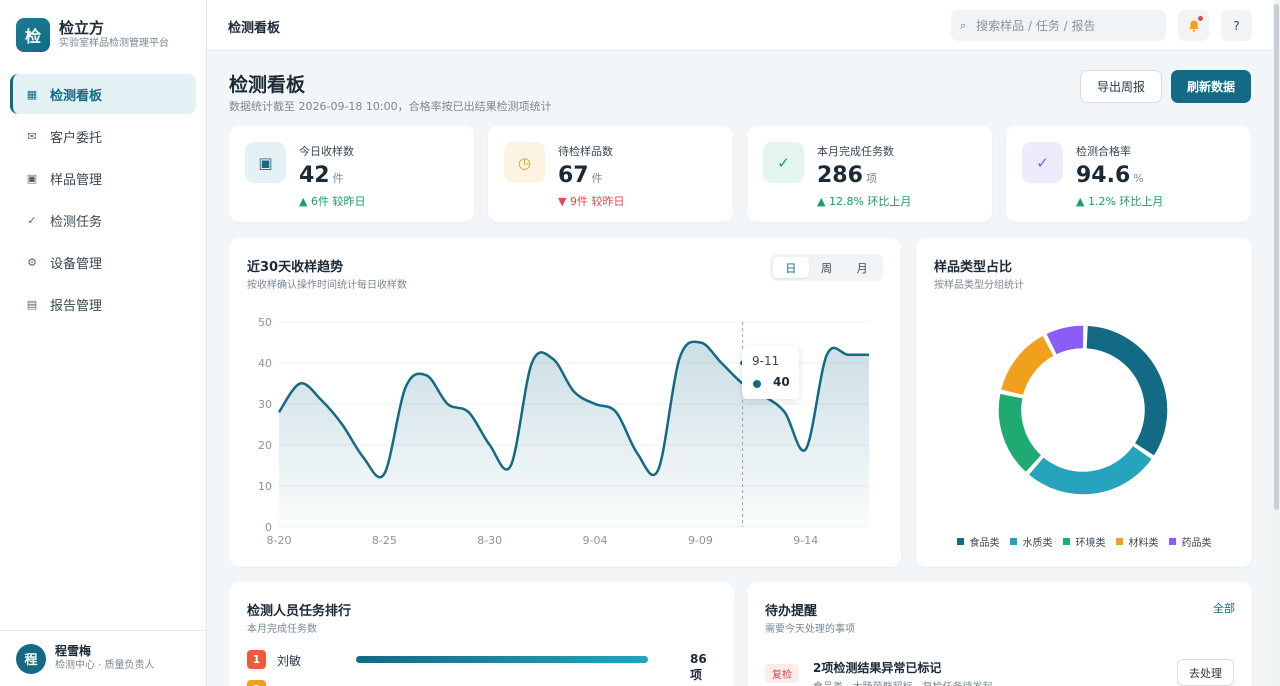 This screenshot has height=686, width=1280. I want to click on refresh-data-button: 刷新数据, so click(1211, 86).